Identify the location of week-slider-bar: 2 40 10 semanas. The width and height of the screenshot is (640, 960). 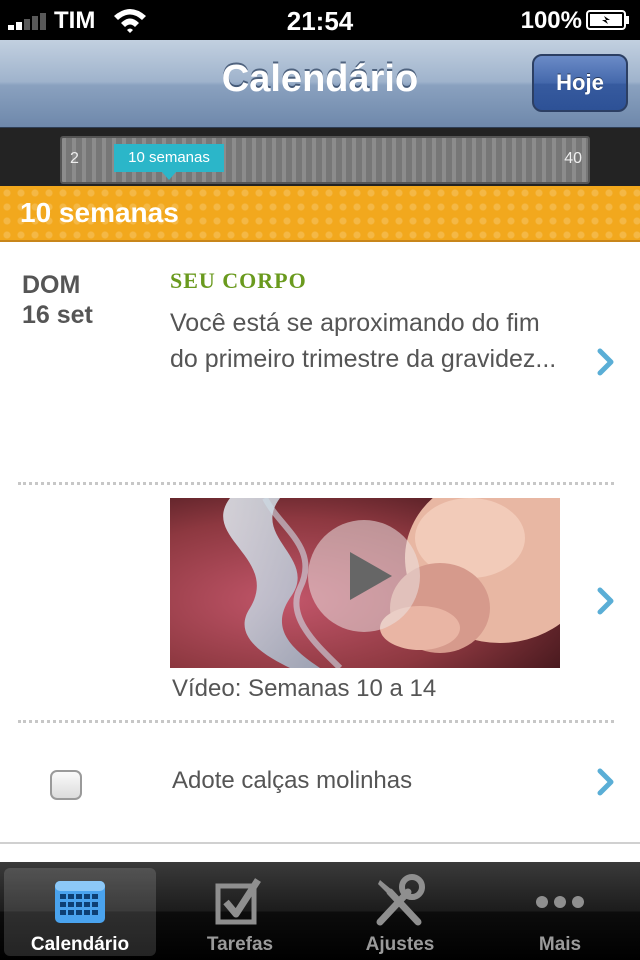
(320, 157).